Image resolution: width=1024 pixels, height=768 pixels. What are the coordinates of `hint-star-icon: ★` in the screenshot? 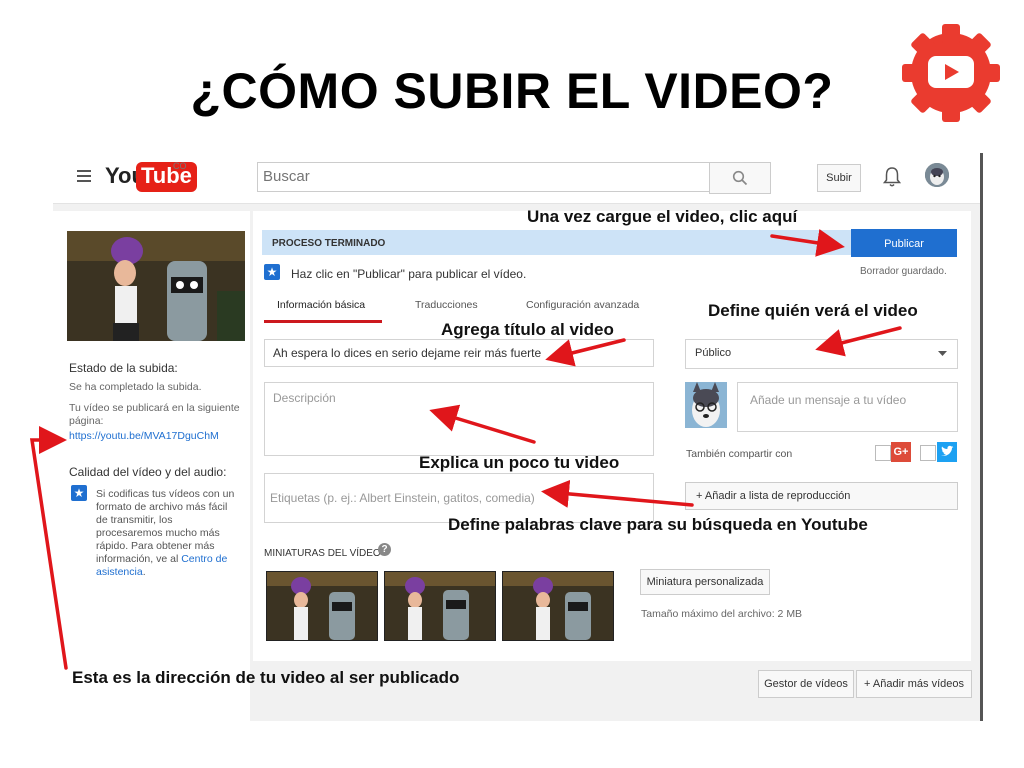 It's located at (272, 272).